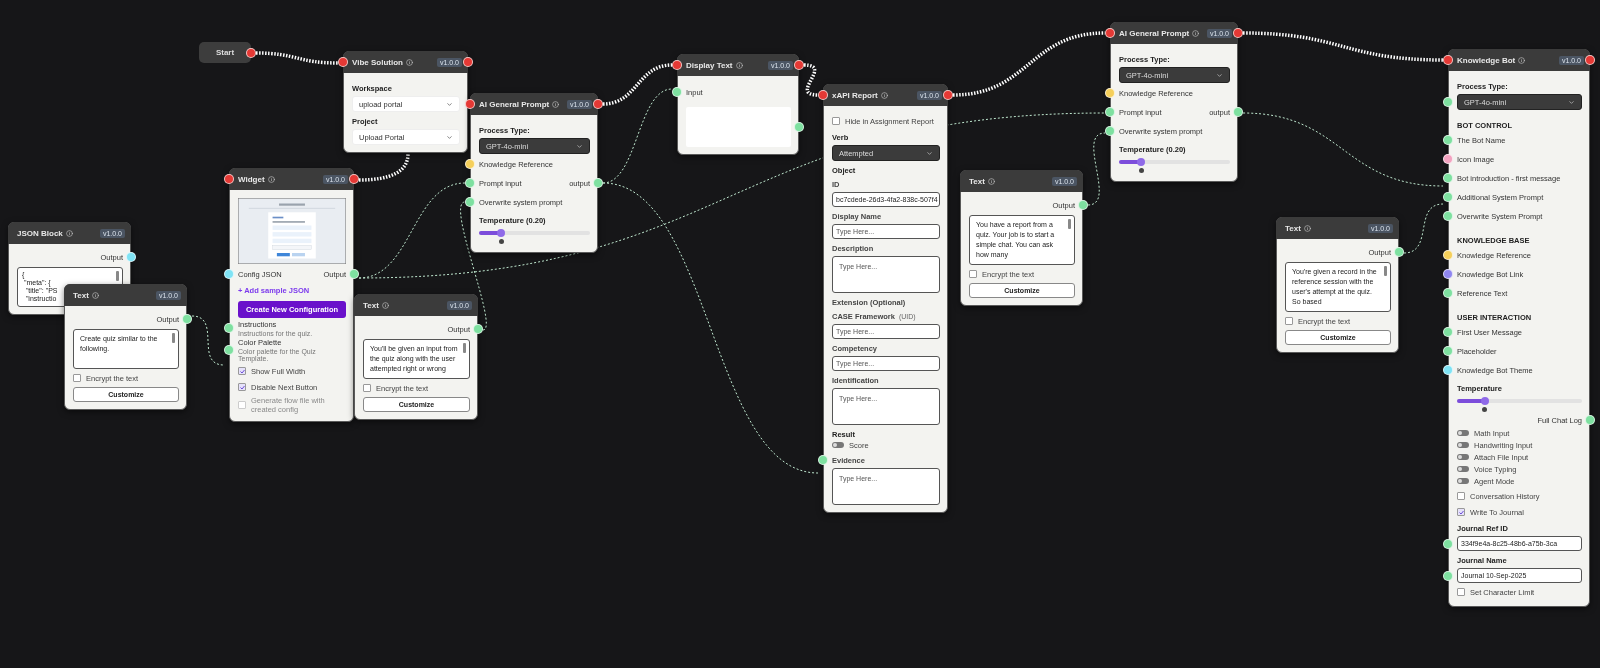 Image resolution: width=1600 pixels, height=668 pixels. I want to click on node-title: Display Text, so click(709, 65).